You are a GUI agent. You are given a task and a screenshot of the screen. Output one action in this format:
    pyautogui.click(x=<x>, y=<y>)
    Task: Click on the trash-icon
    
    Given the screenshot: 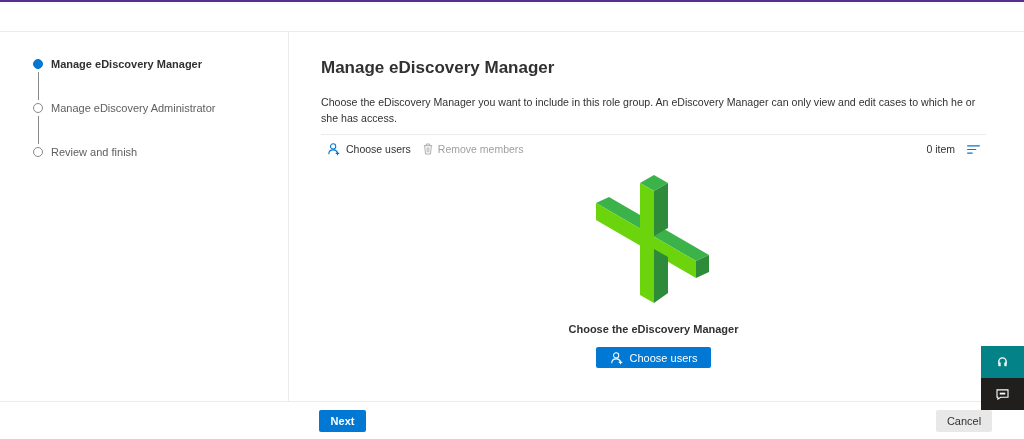 What is the action you would take?
    pyautogui.click(x=427, y=149)
    